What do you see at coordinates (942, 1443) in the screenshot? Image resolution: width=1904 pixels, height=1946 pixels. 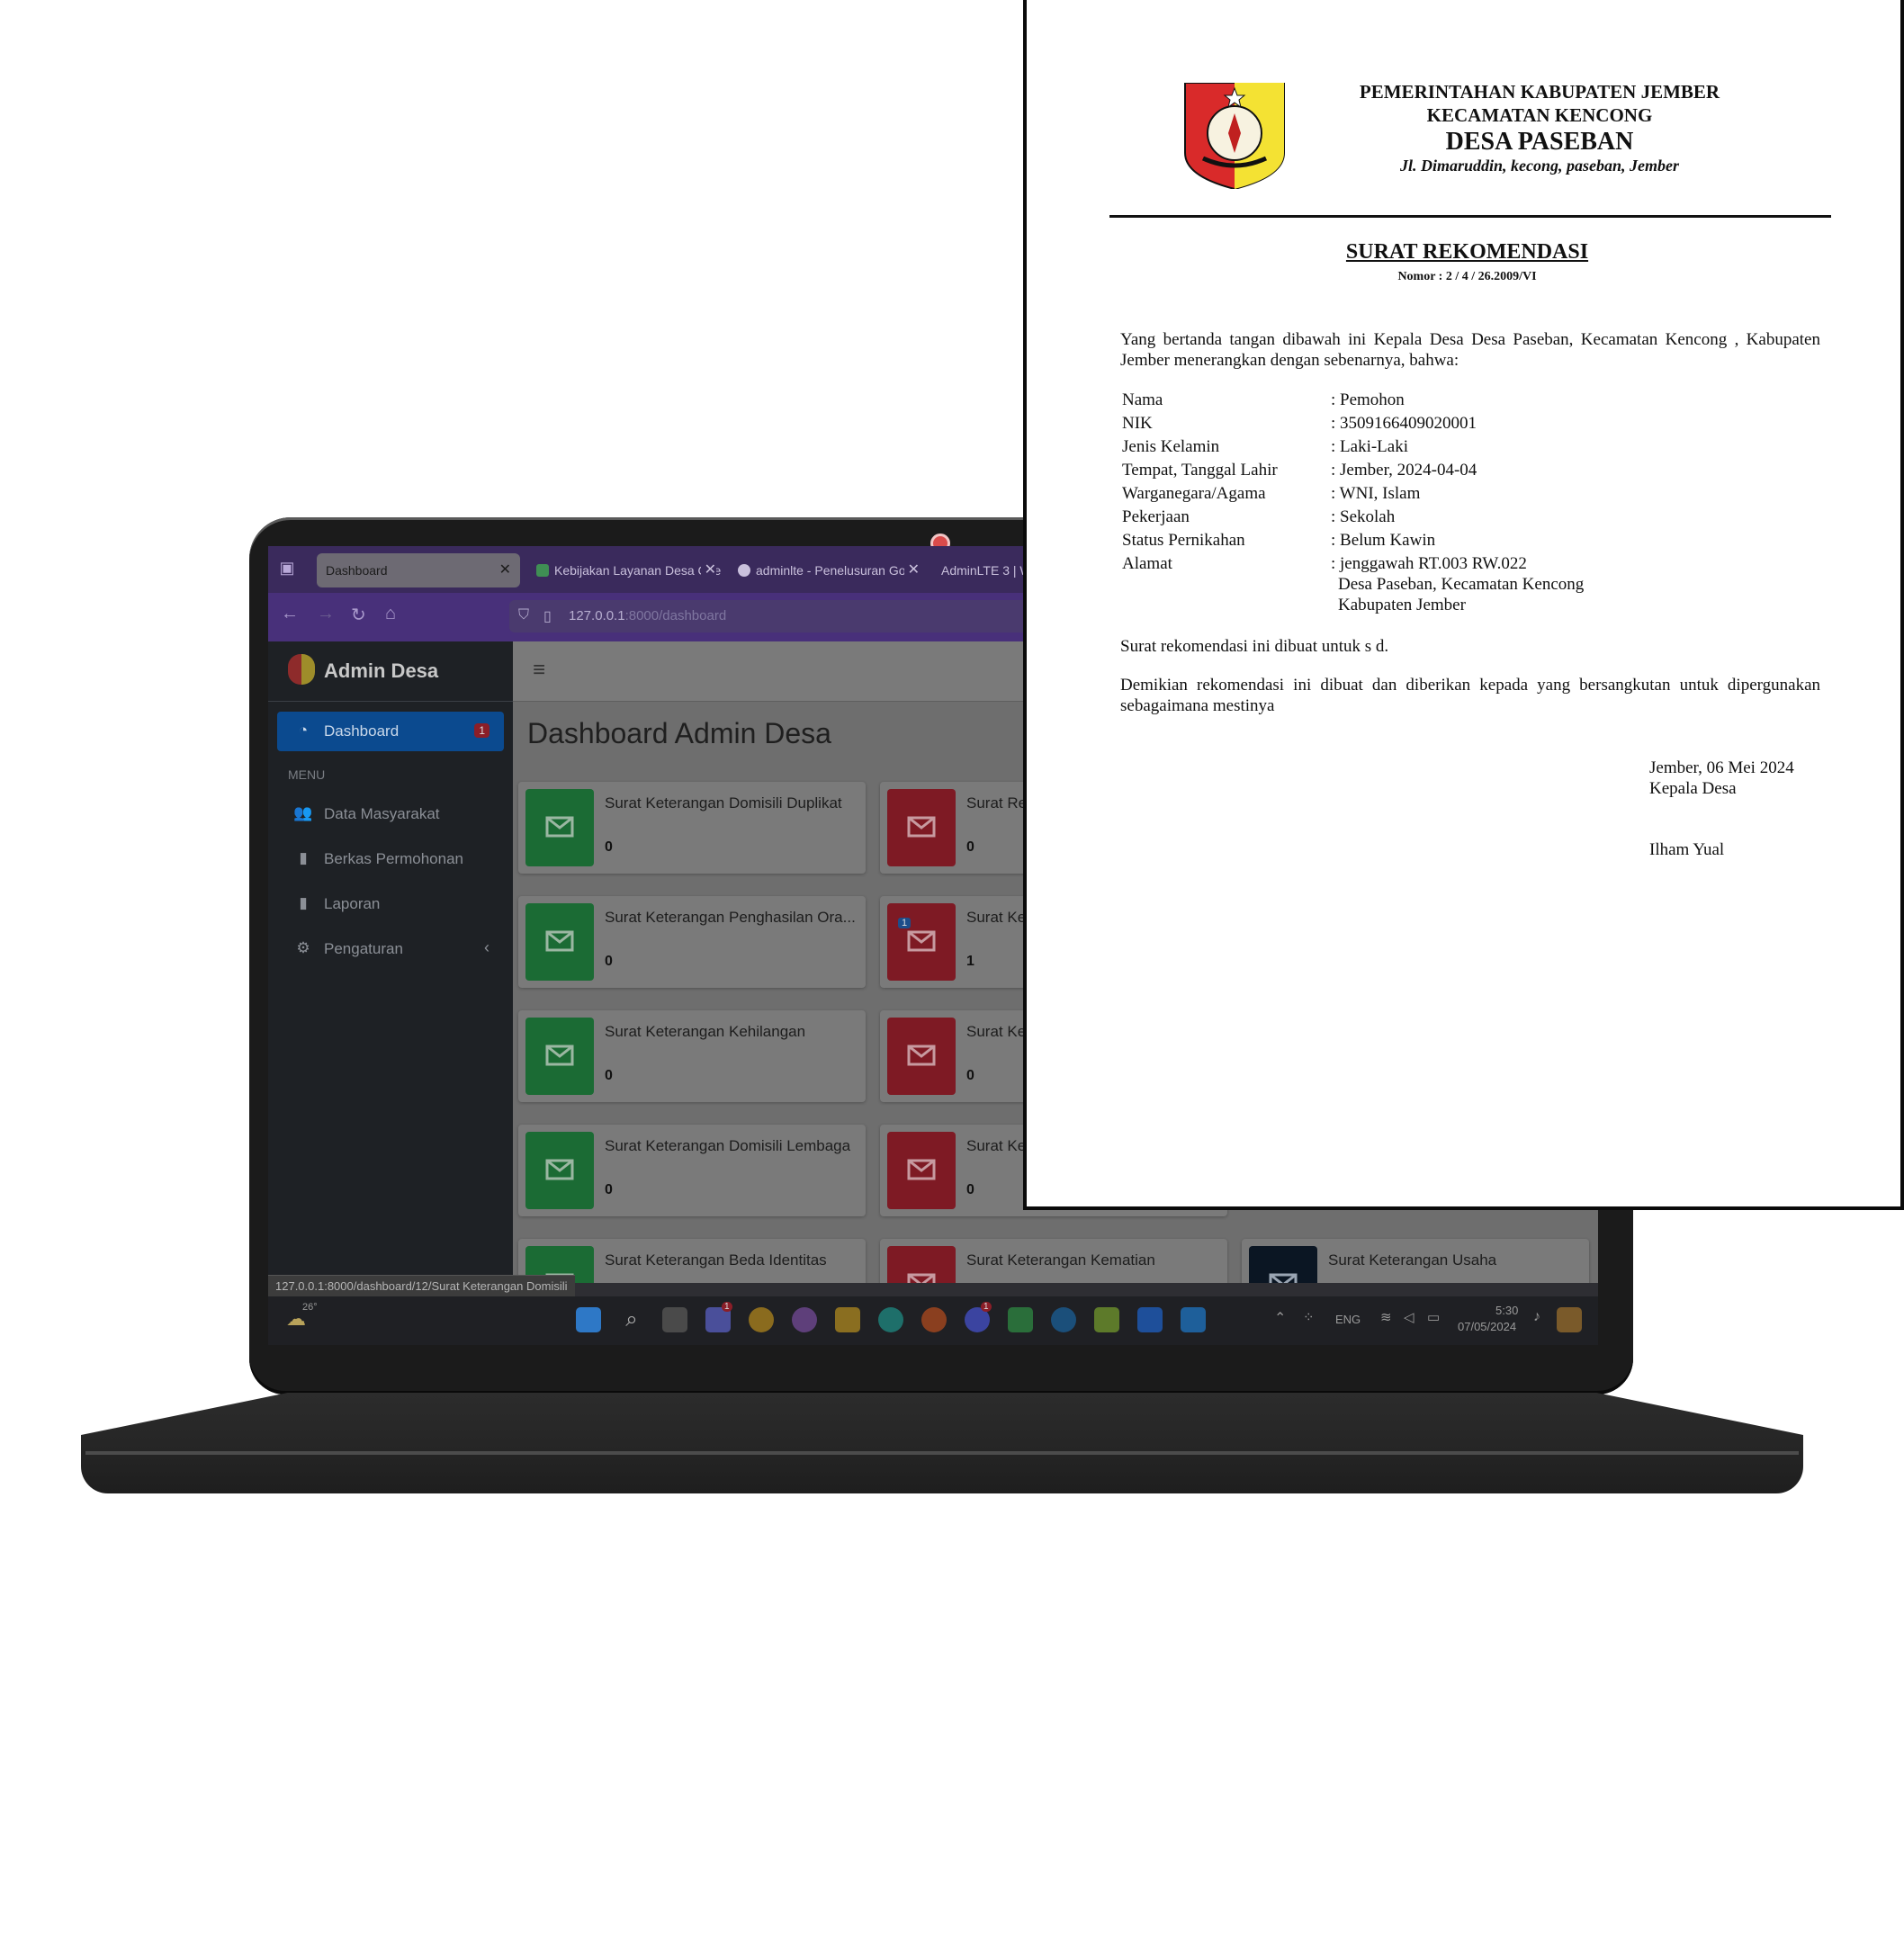 I see `laptop-base` at bounding box center [942, 1443].